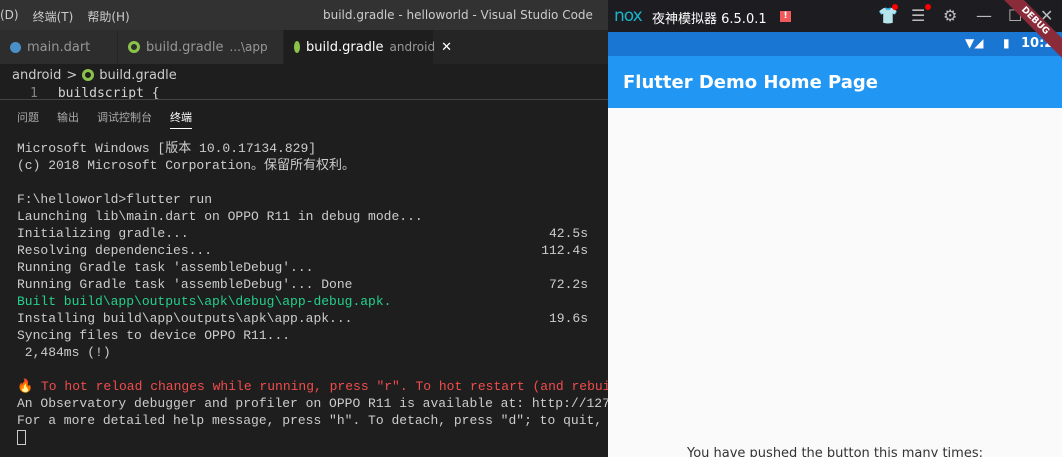 This screenshot has height=457, width=1062. What do you see at coordinates (36, 75) in the screenshot?
I see `breadcrumb-folder: android` at bounding box center [36, 75].